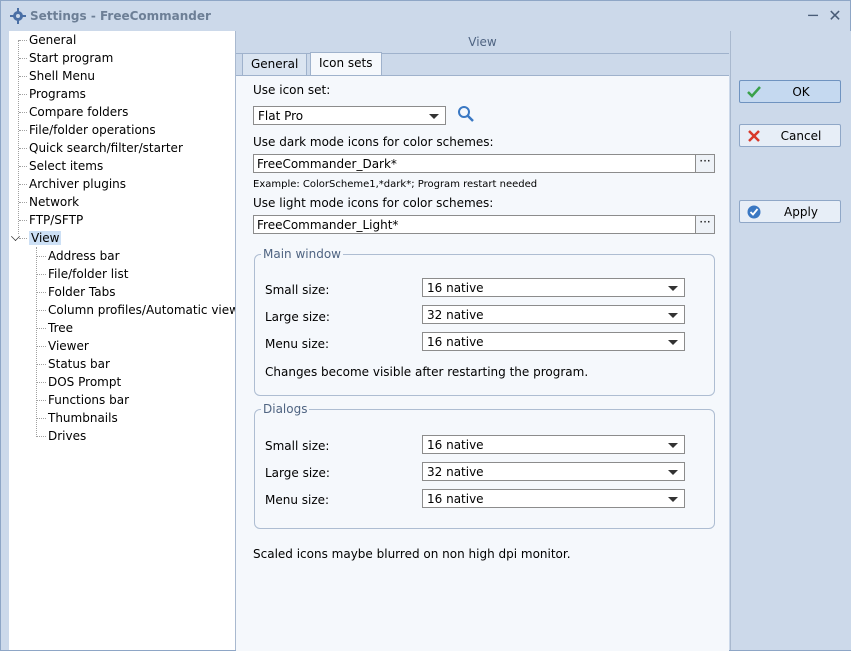 Image resolution: width=851 pixels, height=651 pixels. I want to click on tree-item-label: Select items, so click(66, 166).